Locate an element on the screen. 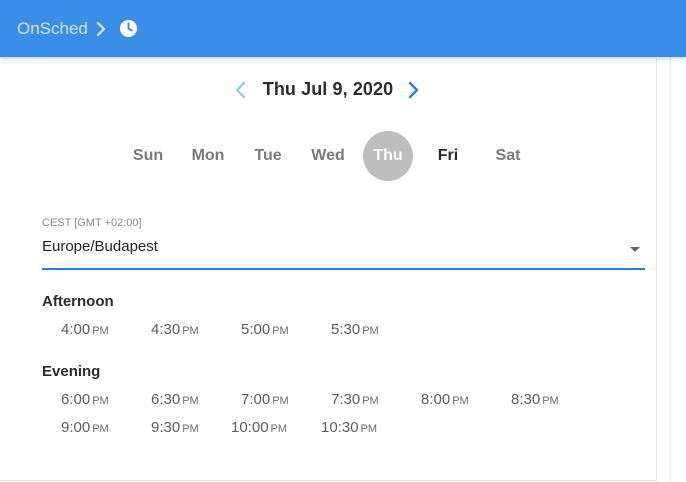 Image resolution: width=686 pixels, height=482 pixels. chevron-right-icon is located at coordinates (101, 29).